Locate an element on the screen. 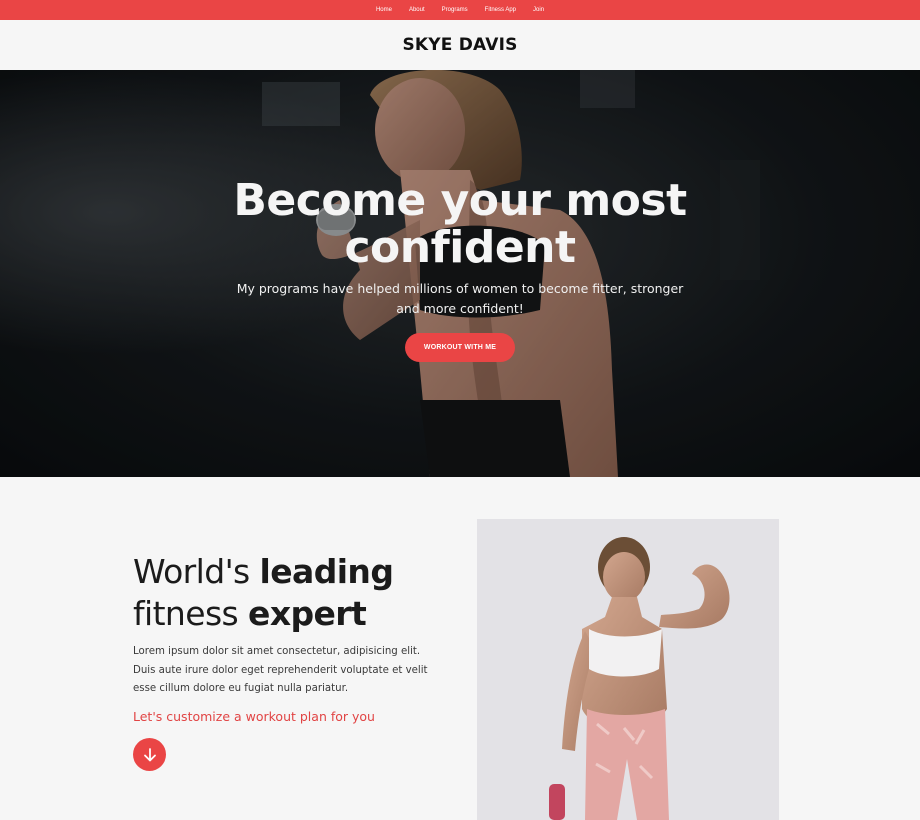 The height and width of the screenshot is (820, 920). nav-programs-link: Programs is located at coordinates (454, 10).